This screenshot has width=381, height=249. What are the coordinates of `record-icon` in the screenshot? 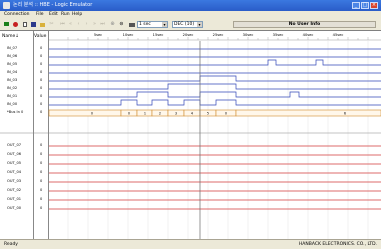 It's located at (15, 24).